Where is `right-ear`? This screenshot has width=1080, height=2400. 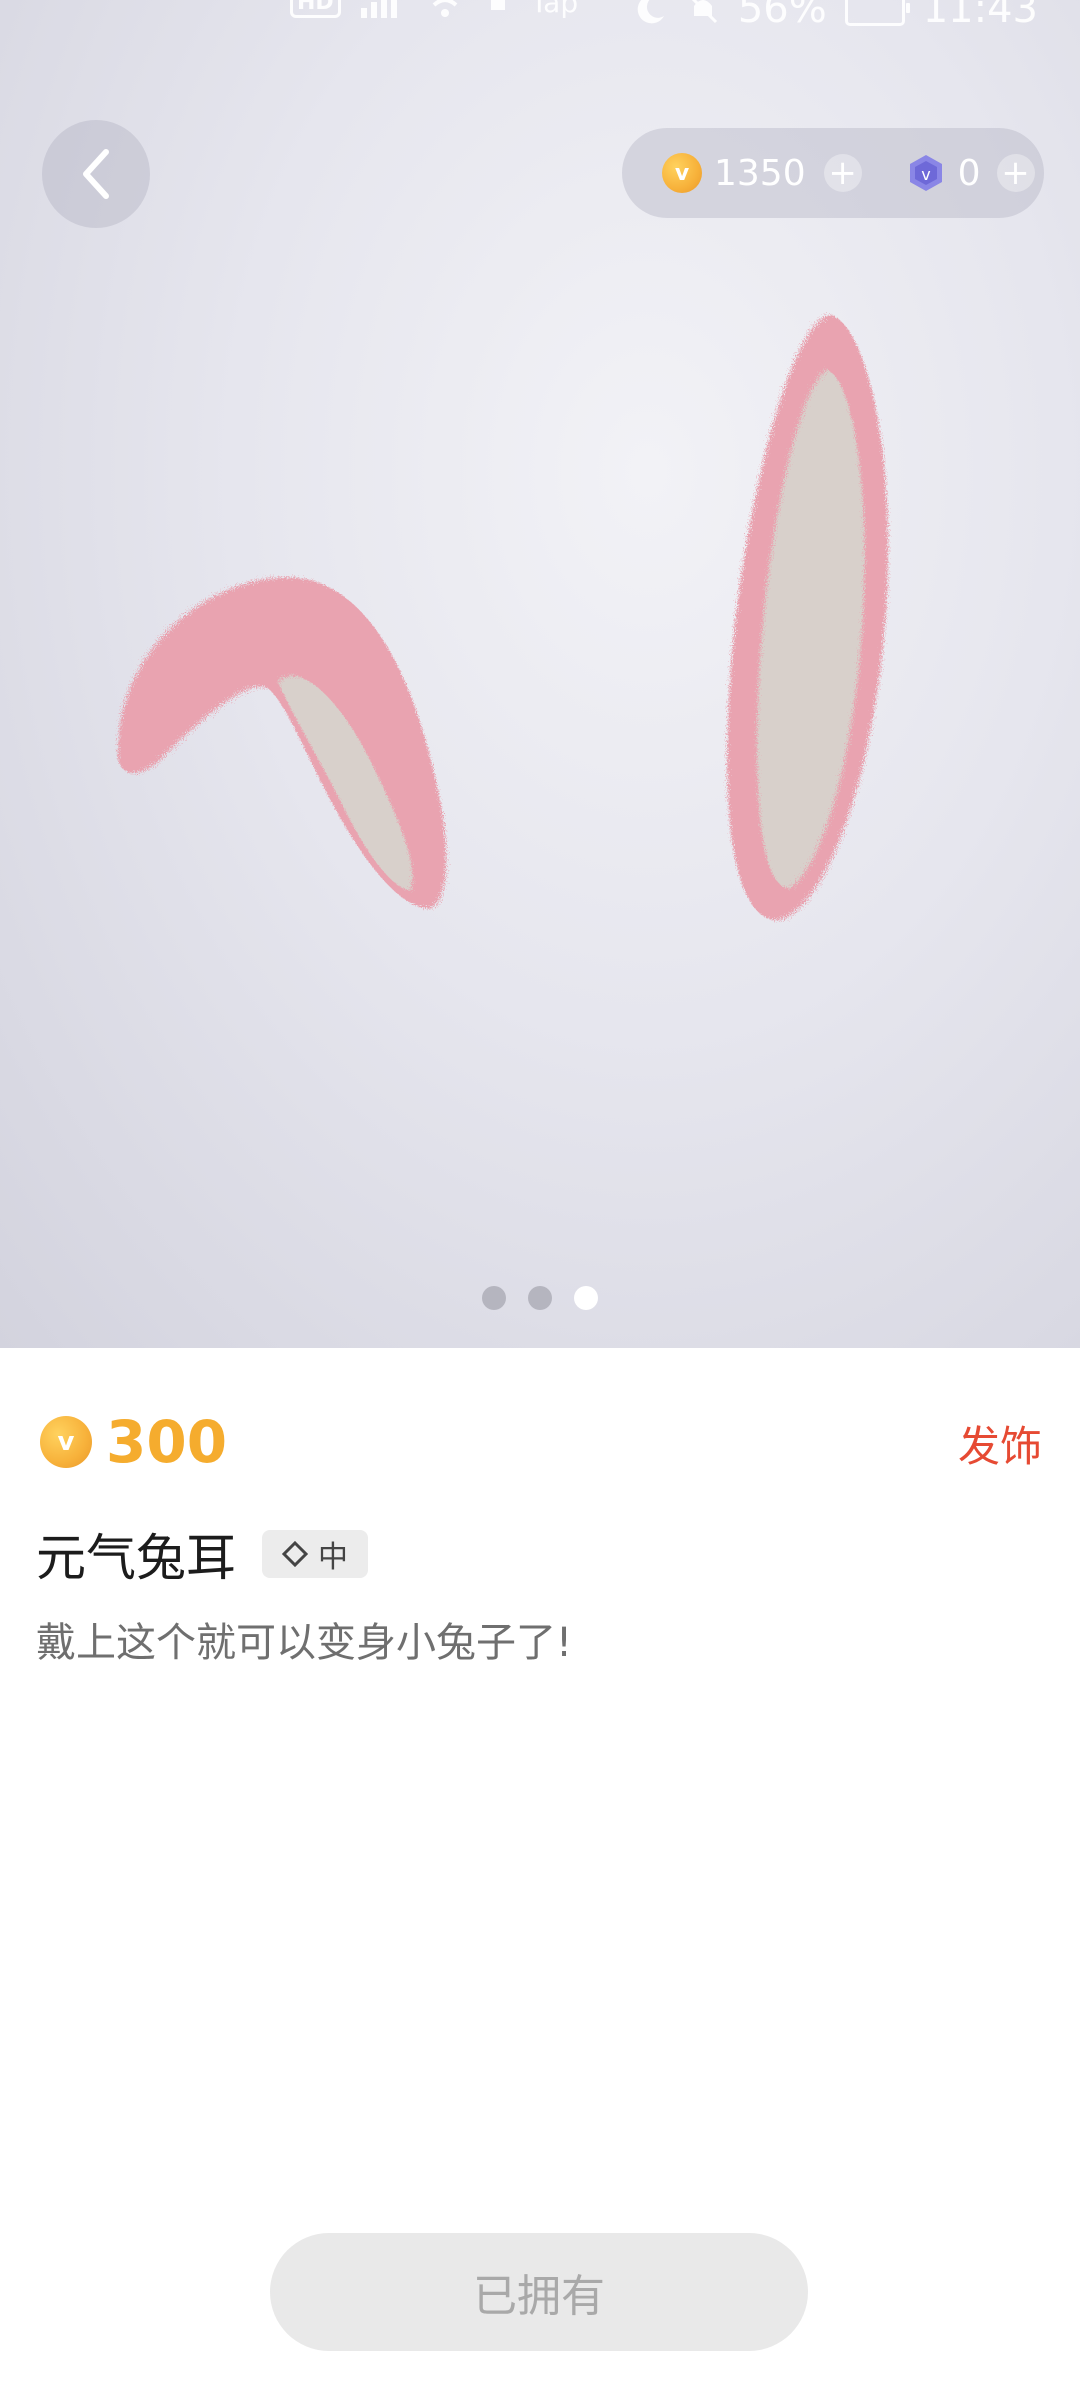 right-ear is located at coordinates (808, 618).